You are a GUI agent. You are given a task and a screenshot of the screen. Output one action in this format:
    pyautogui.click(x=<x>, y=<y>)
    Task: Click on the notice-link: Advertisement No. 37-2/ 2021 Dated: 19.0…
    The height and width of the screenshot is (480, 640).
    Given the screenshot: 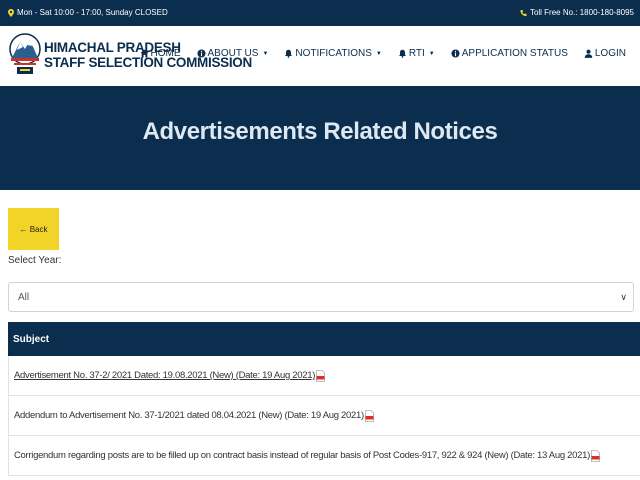 What is the action you would take?
    pyautogui.click(x=164, y=375)
    